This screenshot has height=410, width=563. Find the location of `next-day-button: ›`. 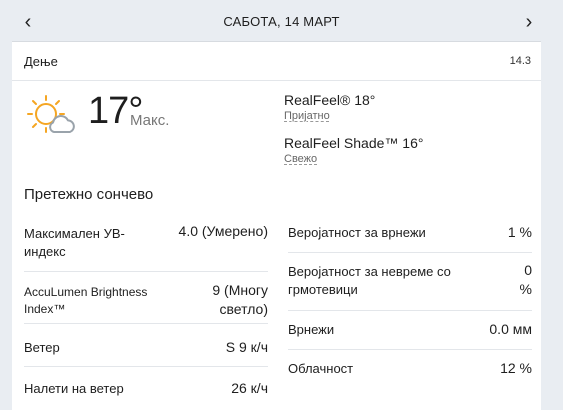

next-day-button: › is located at coordinates (529, 22).